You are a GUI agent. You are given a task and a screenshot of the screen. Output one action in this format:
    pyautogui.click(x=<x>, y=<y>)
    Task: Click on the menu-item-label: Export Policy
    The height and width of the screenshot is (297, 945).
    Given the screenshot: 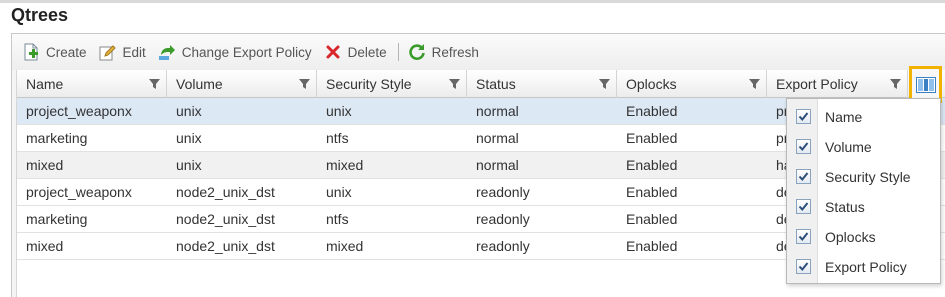 What is the action you would take?
    pyautogui.click(x=866, y=267)
    